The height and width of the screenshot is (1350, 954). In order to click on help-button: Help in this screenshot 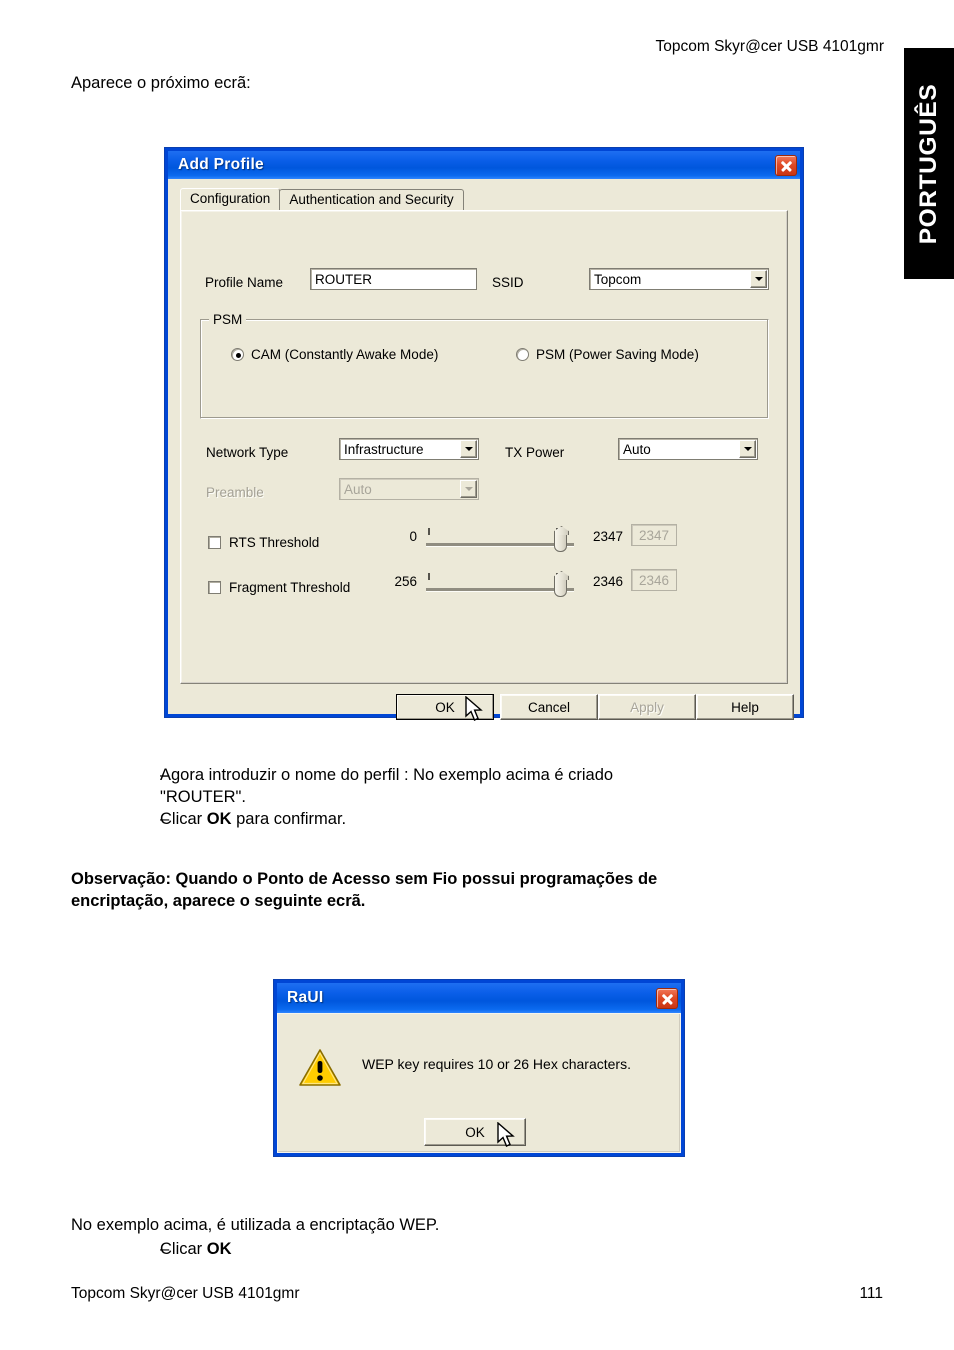, I will do `click(745, 707)`.